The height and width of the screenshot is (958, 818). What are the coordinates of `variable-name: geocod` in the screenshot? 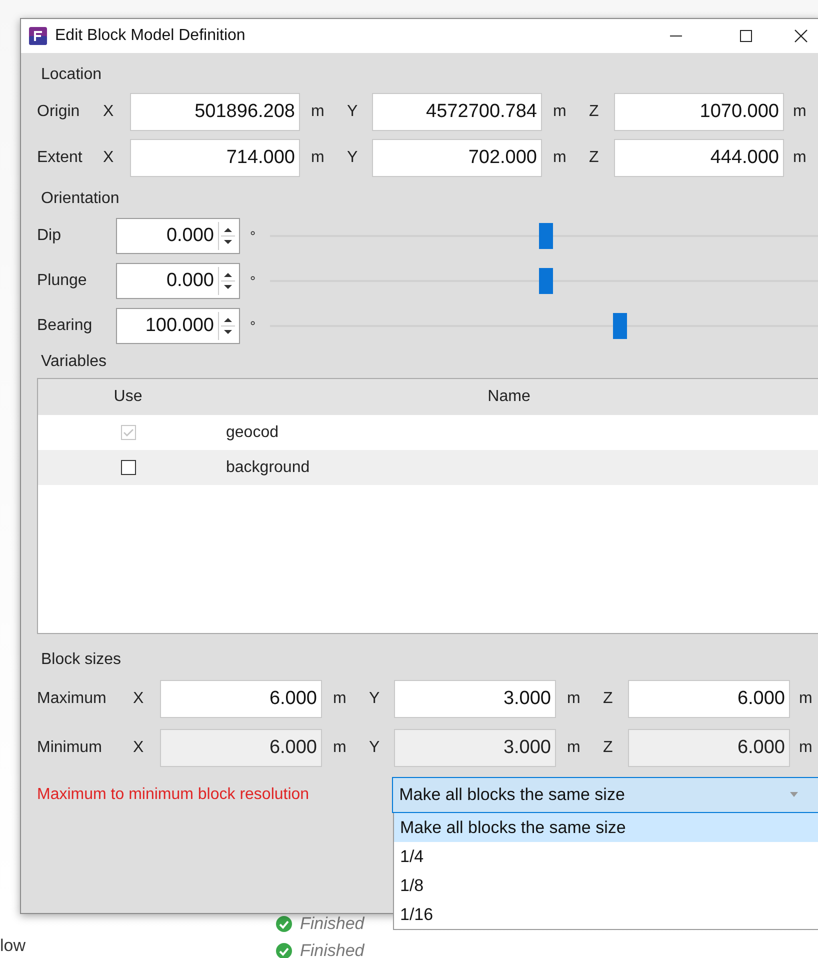 It's located at (251, 433).